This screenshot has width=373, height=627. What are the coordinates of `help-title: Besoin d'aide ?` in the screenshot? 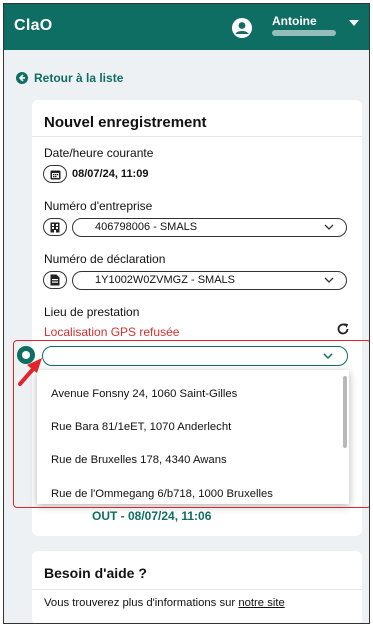 It's located at (95, 573).